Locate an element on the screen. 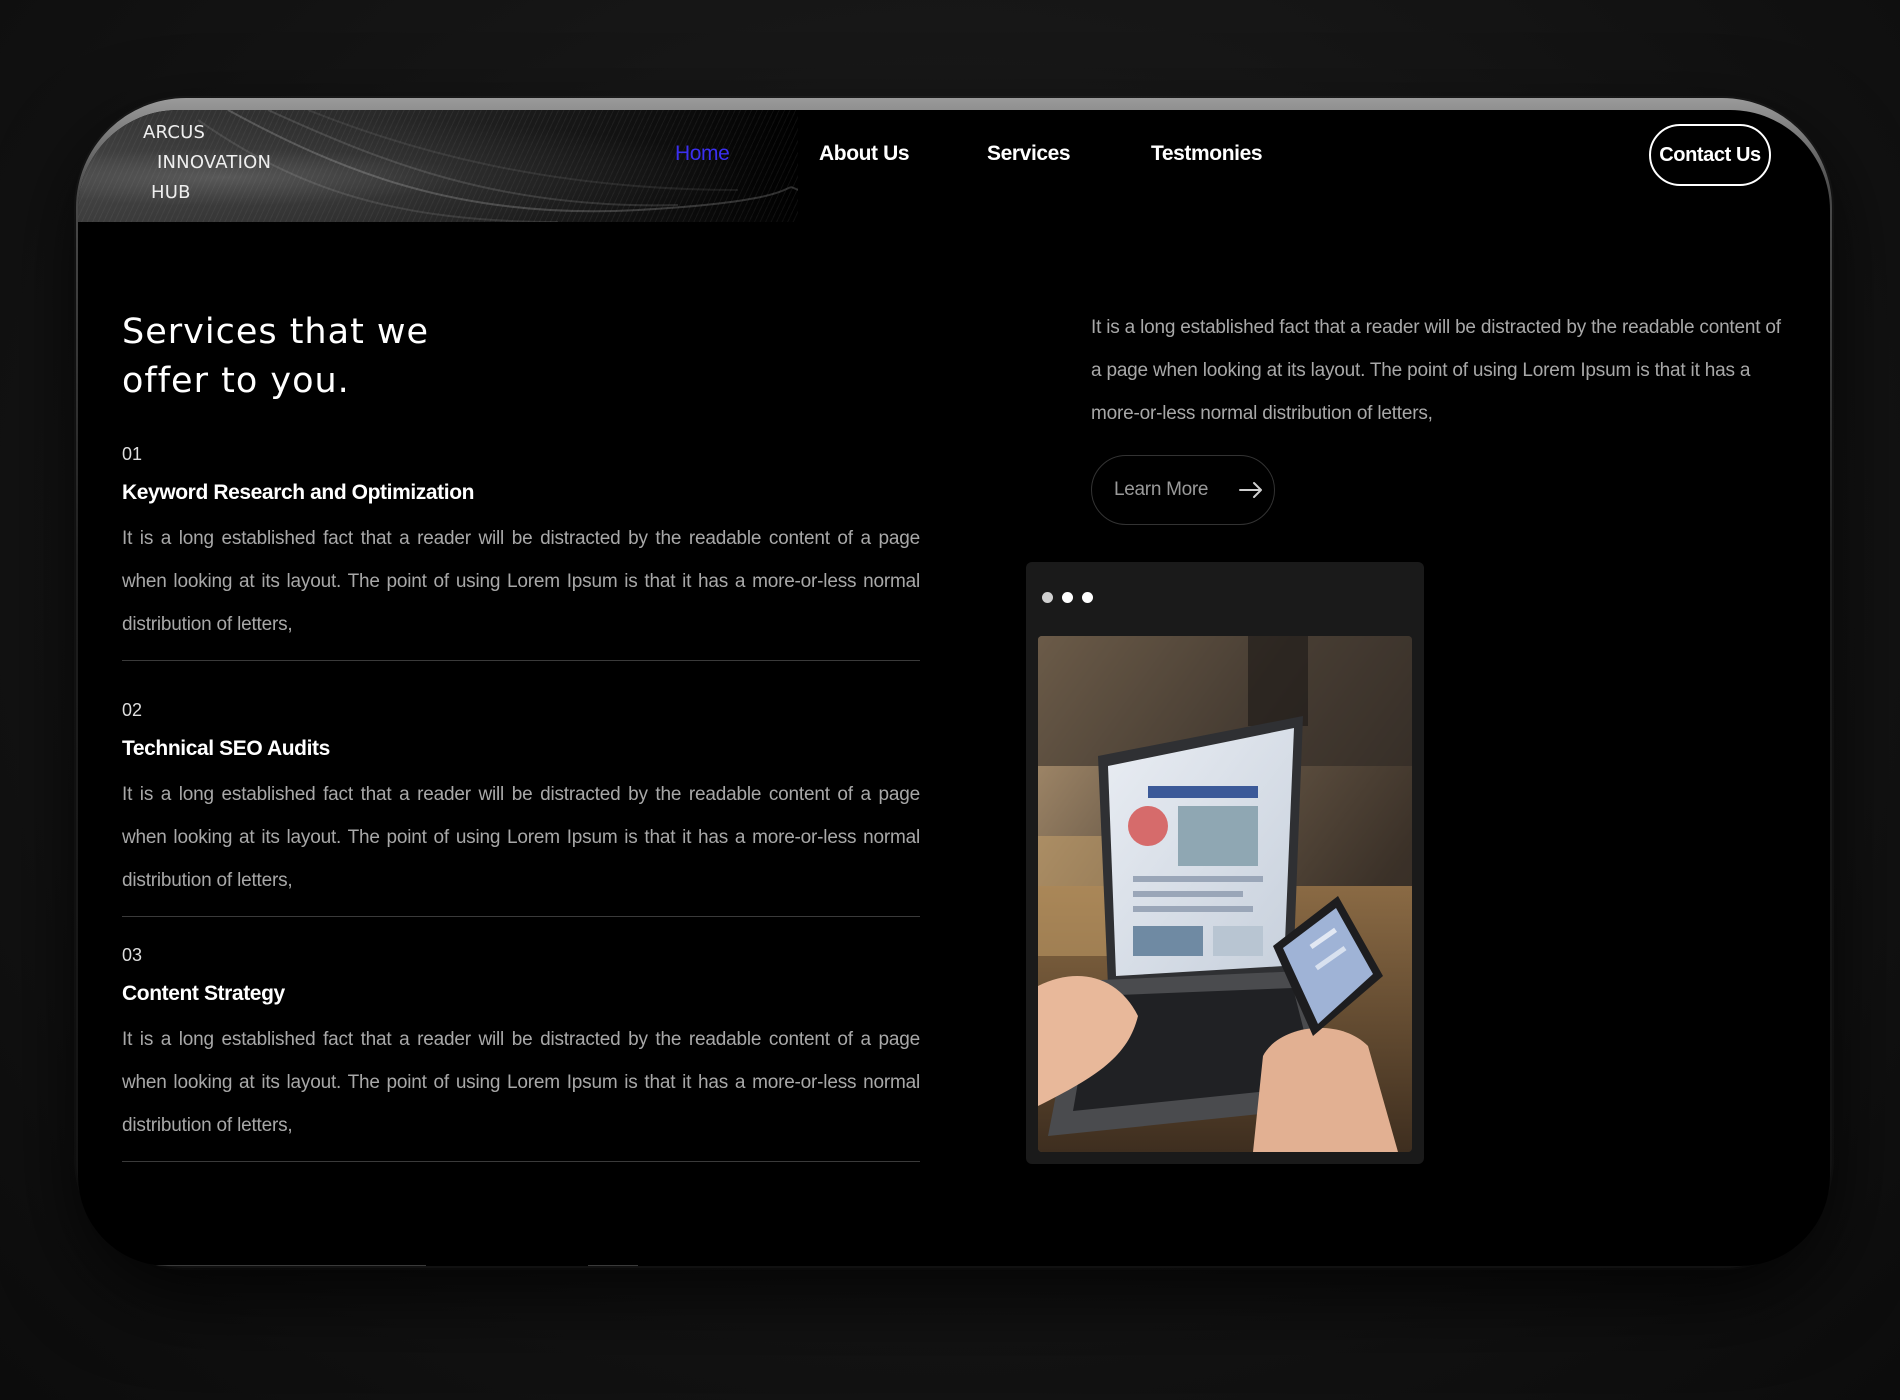 The image size is (1900, 1400). nav-home: Home is located at coordinates (702, 154).